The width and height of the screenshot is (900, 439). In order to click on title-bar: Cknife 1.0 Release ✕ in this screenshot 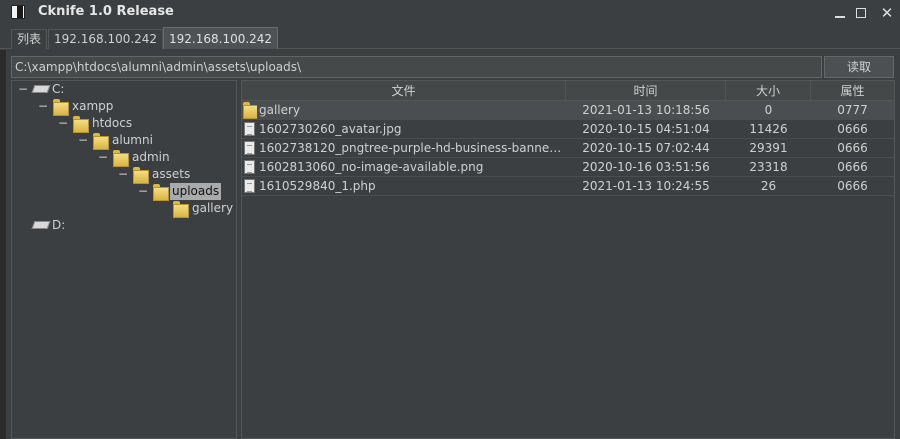, I will do `click(450, 13)`.